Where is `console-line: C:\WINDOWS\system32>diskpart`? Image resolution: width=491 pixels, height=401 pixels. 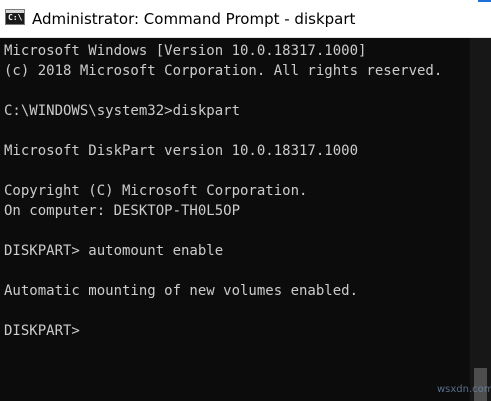
console-line: C:\WINDOWS\system32>diskpart is located at coordinates (122, 111).